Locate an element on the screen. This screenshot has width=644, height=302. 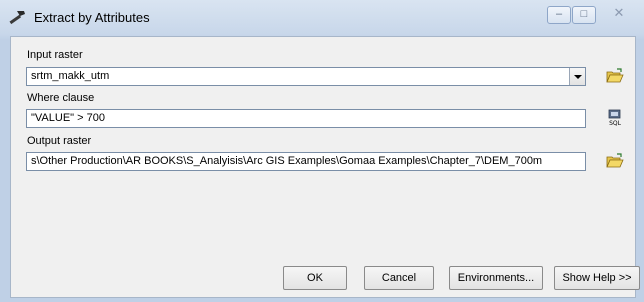
ok-button: OK is located at coordinates (315, 278).